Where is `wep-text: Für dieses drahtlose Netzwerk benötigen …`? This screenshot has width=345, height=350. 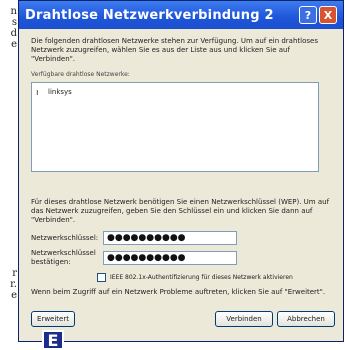
wep-text: Für dieses drahtlose Netzwerk benötigen … is located at coordinates (180, 211).